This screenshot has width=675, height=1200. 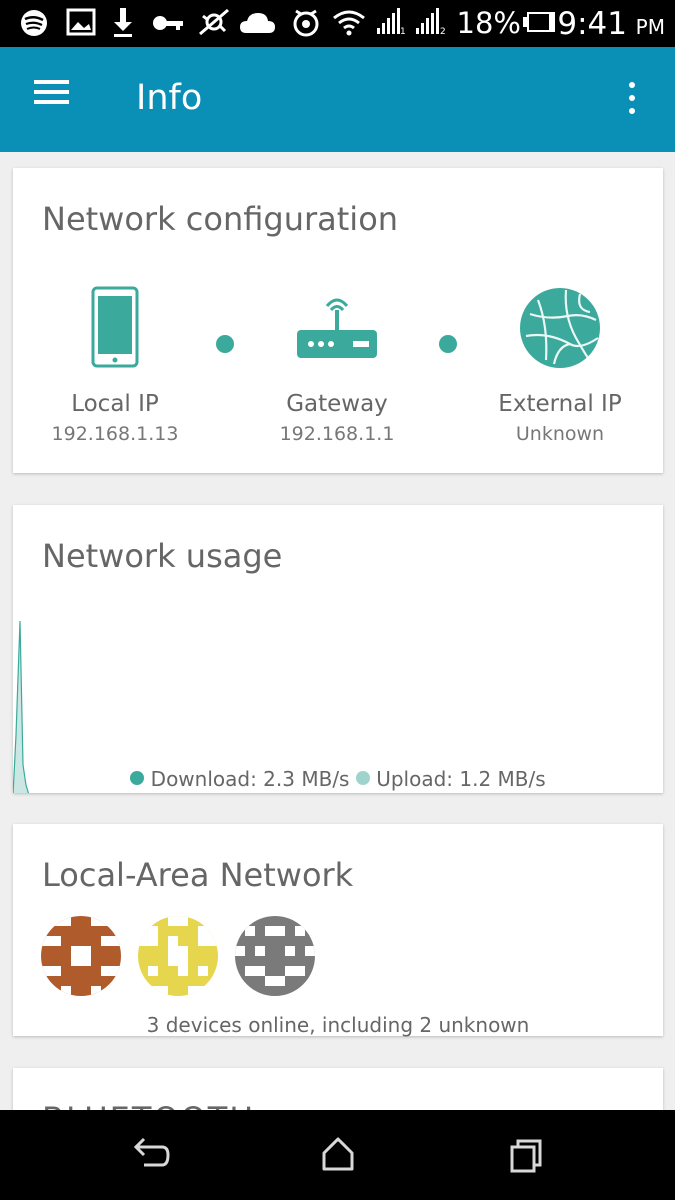 What do you see at coordinates (461, 779) in the screenshot?
I see `upload-rate: Upload: 1.2 MB/s` at bounding box center [461, 779].